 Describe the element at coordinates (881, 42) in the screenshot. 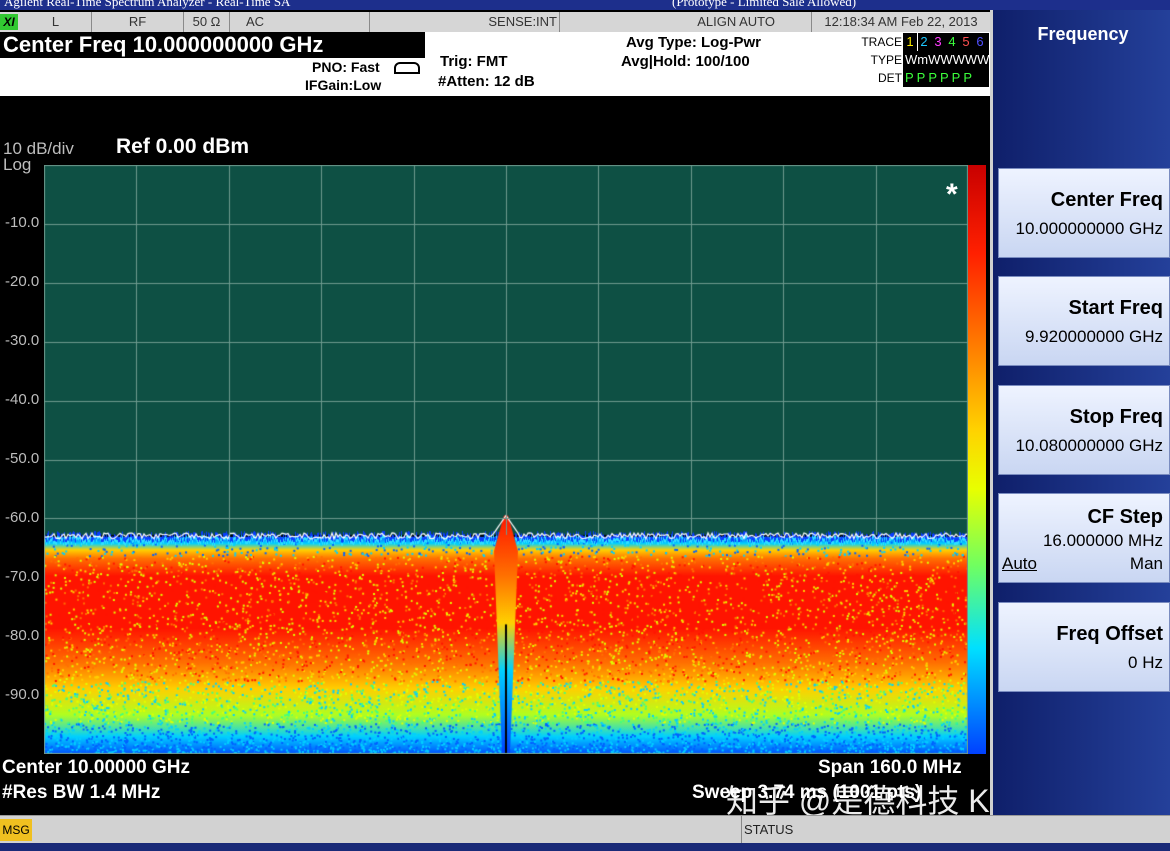

I see `trace-label: TRACE` at that location.